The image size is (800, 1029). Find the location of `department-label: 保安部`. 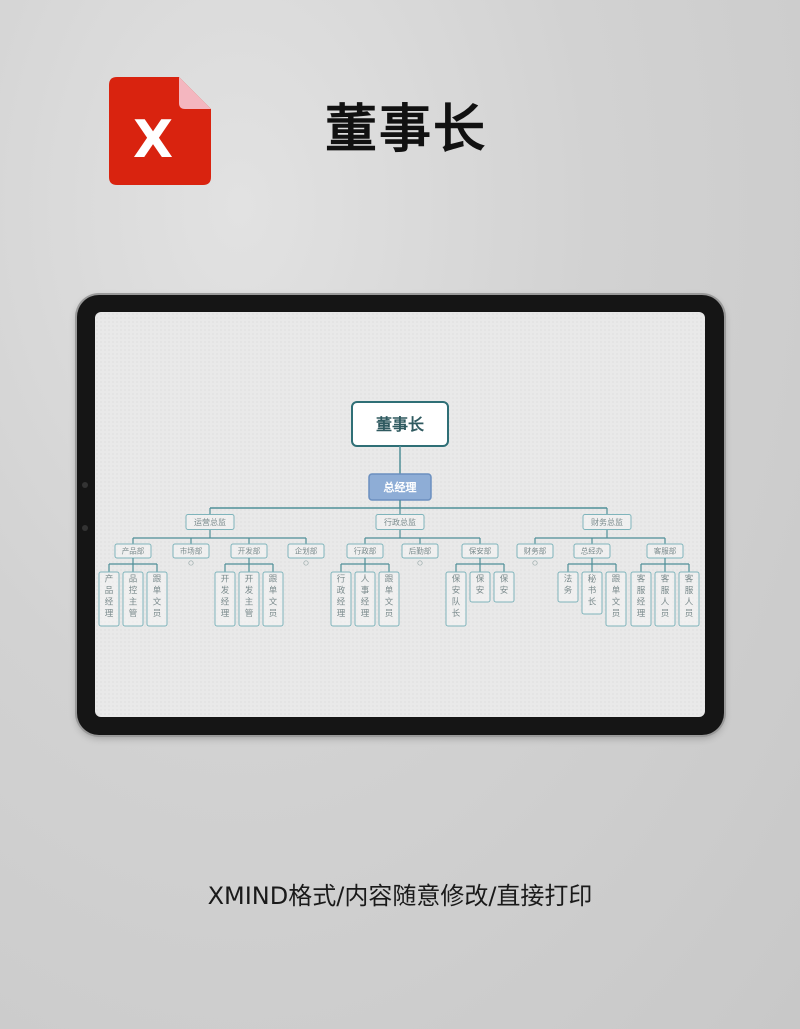

department-label: 保安部 is located at coordinates (480, 551).